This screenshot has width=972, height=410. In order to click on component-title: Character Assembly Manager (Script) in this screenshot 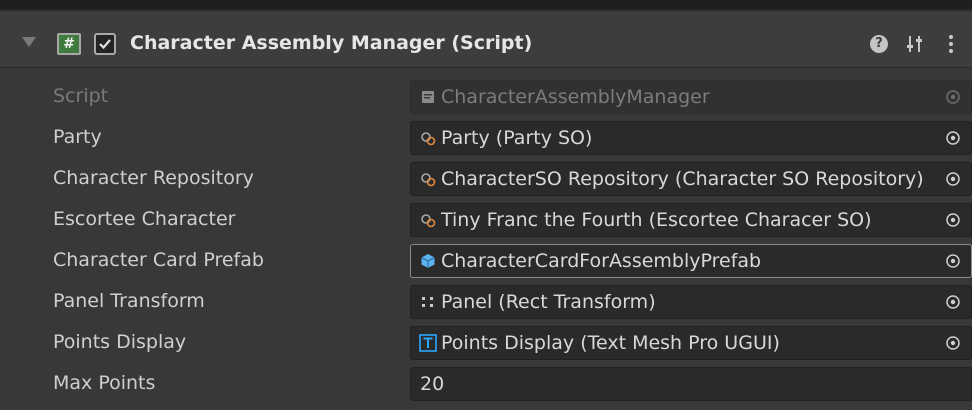, I will do `click(331, 43)`.